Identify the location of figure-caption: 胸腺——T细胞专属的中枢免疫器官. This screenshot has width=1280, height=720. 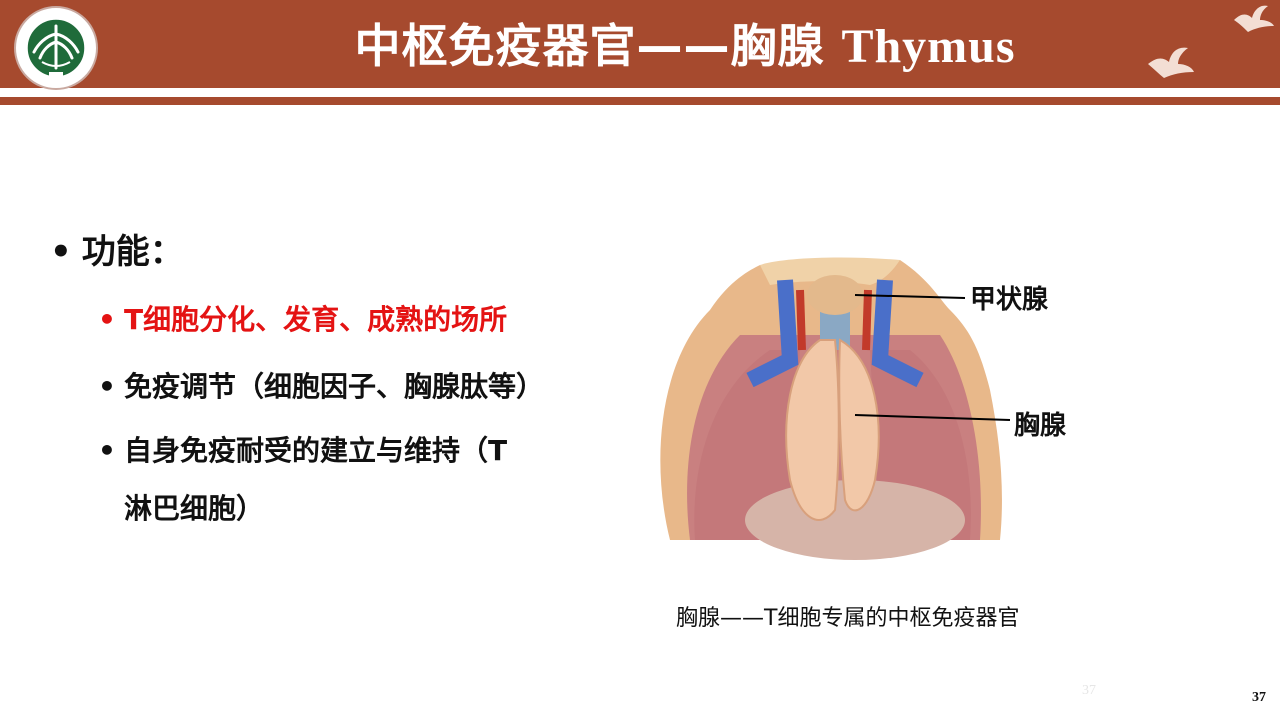
(848, 618).